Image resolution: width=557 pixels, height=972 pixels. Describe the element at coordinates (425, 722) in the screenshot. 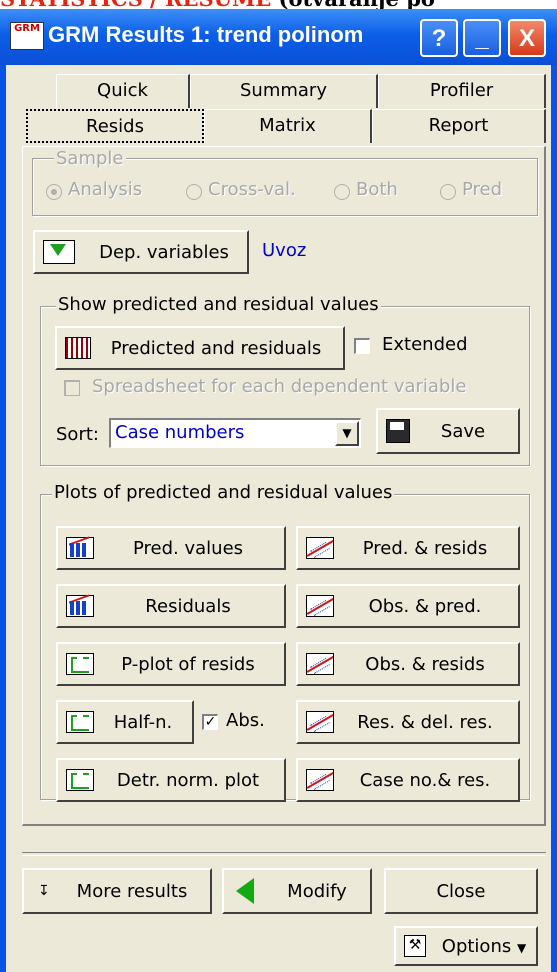

I see `res-del-res-label: Res. & del. res.` at that location.